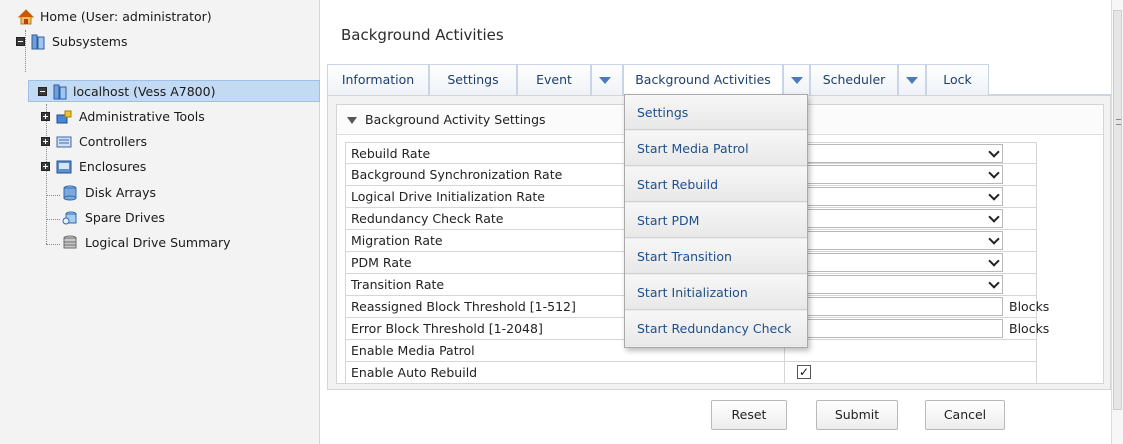  Describe the element at coordinates (90, 41) in the screenshot. I see `tree-label-subsystems: Subsystems` at that location.